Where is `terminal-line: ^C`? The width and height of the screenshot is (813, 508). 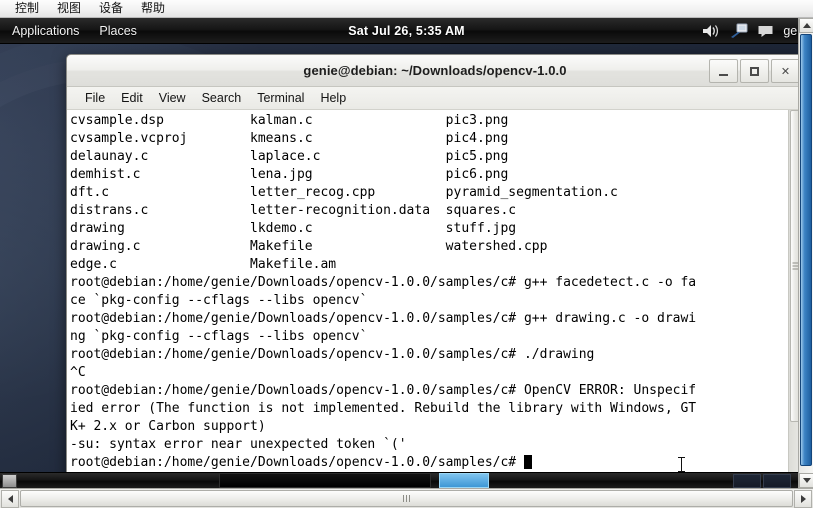
terminal-line: ^C is located at coordinates (78, 372).